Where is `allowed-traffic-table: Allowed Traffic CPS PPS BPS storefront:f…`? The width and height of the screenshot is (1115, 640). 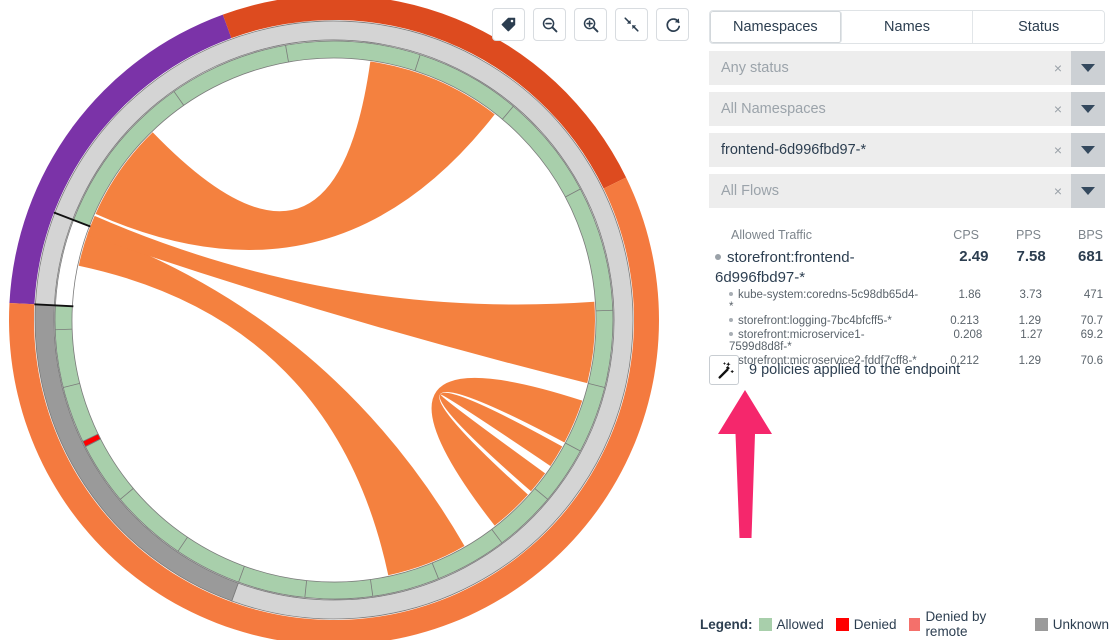
allowed-traffic-table: Allowed Traffic CPS PPS BPS storefront:f… is located at coordinates (907, 298).